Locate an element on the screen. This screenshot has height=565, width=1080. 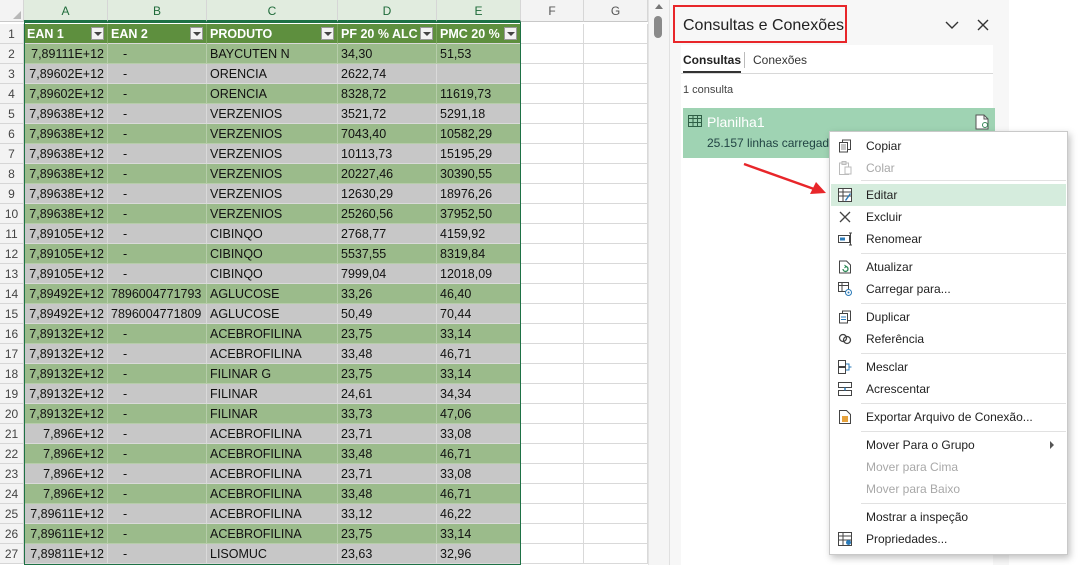
table-cell: 7999,04 is located at coordinates (387, 274).